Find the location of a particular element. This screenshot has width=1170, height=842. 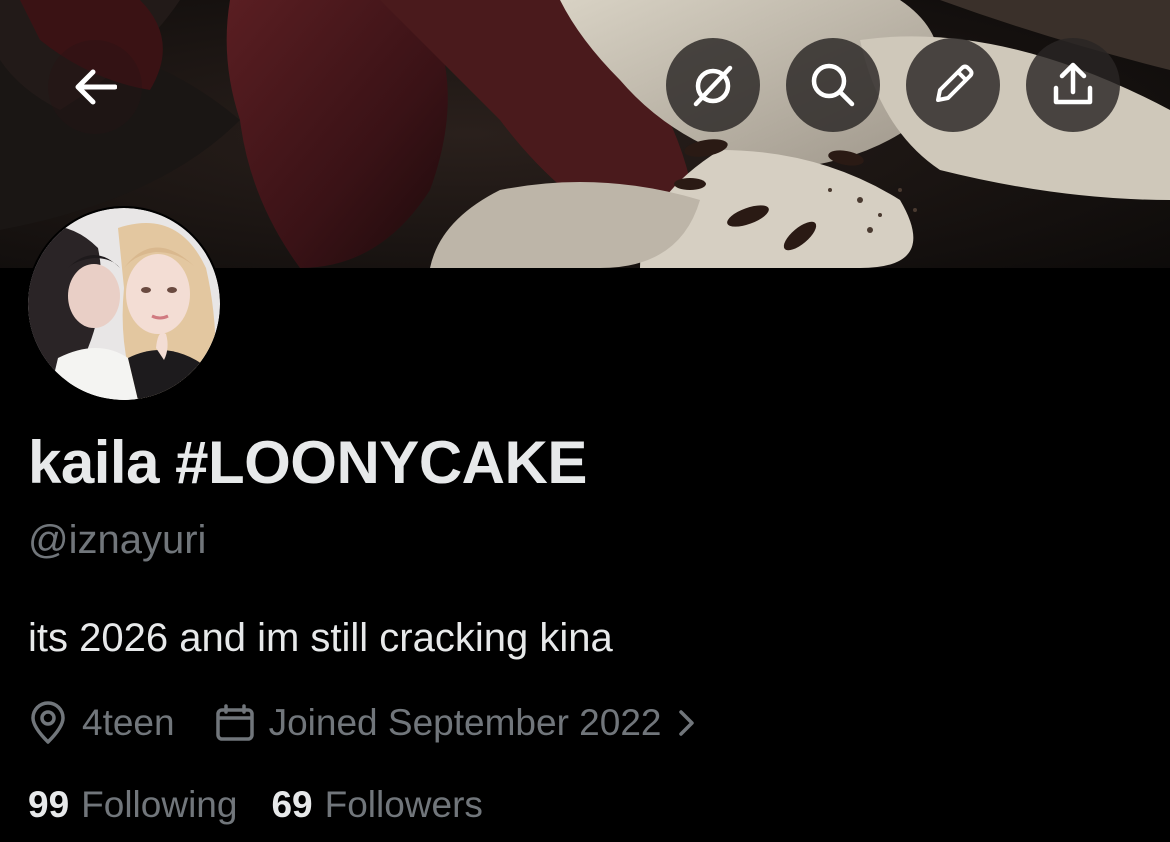

share-button is located at coordinates (1073, 85).